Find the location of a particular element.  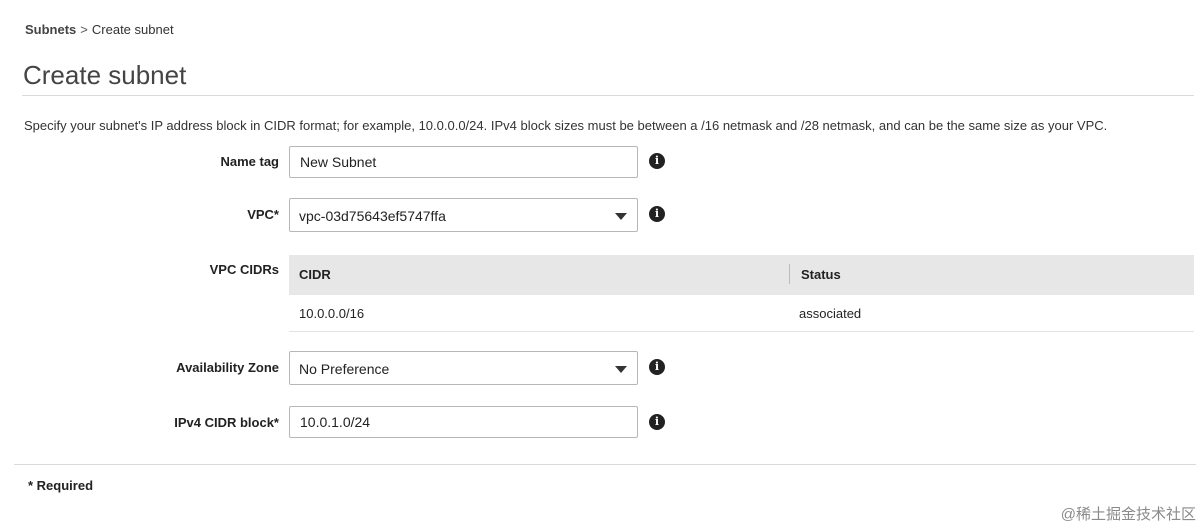

table-row: 10.0.0.0/16 associated is located at coordinates (741, 313).